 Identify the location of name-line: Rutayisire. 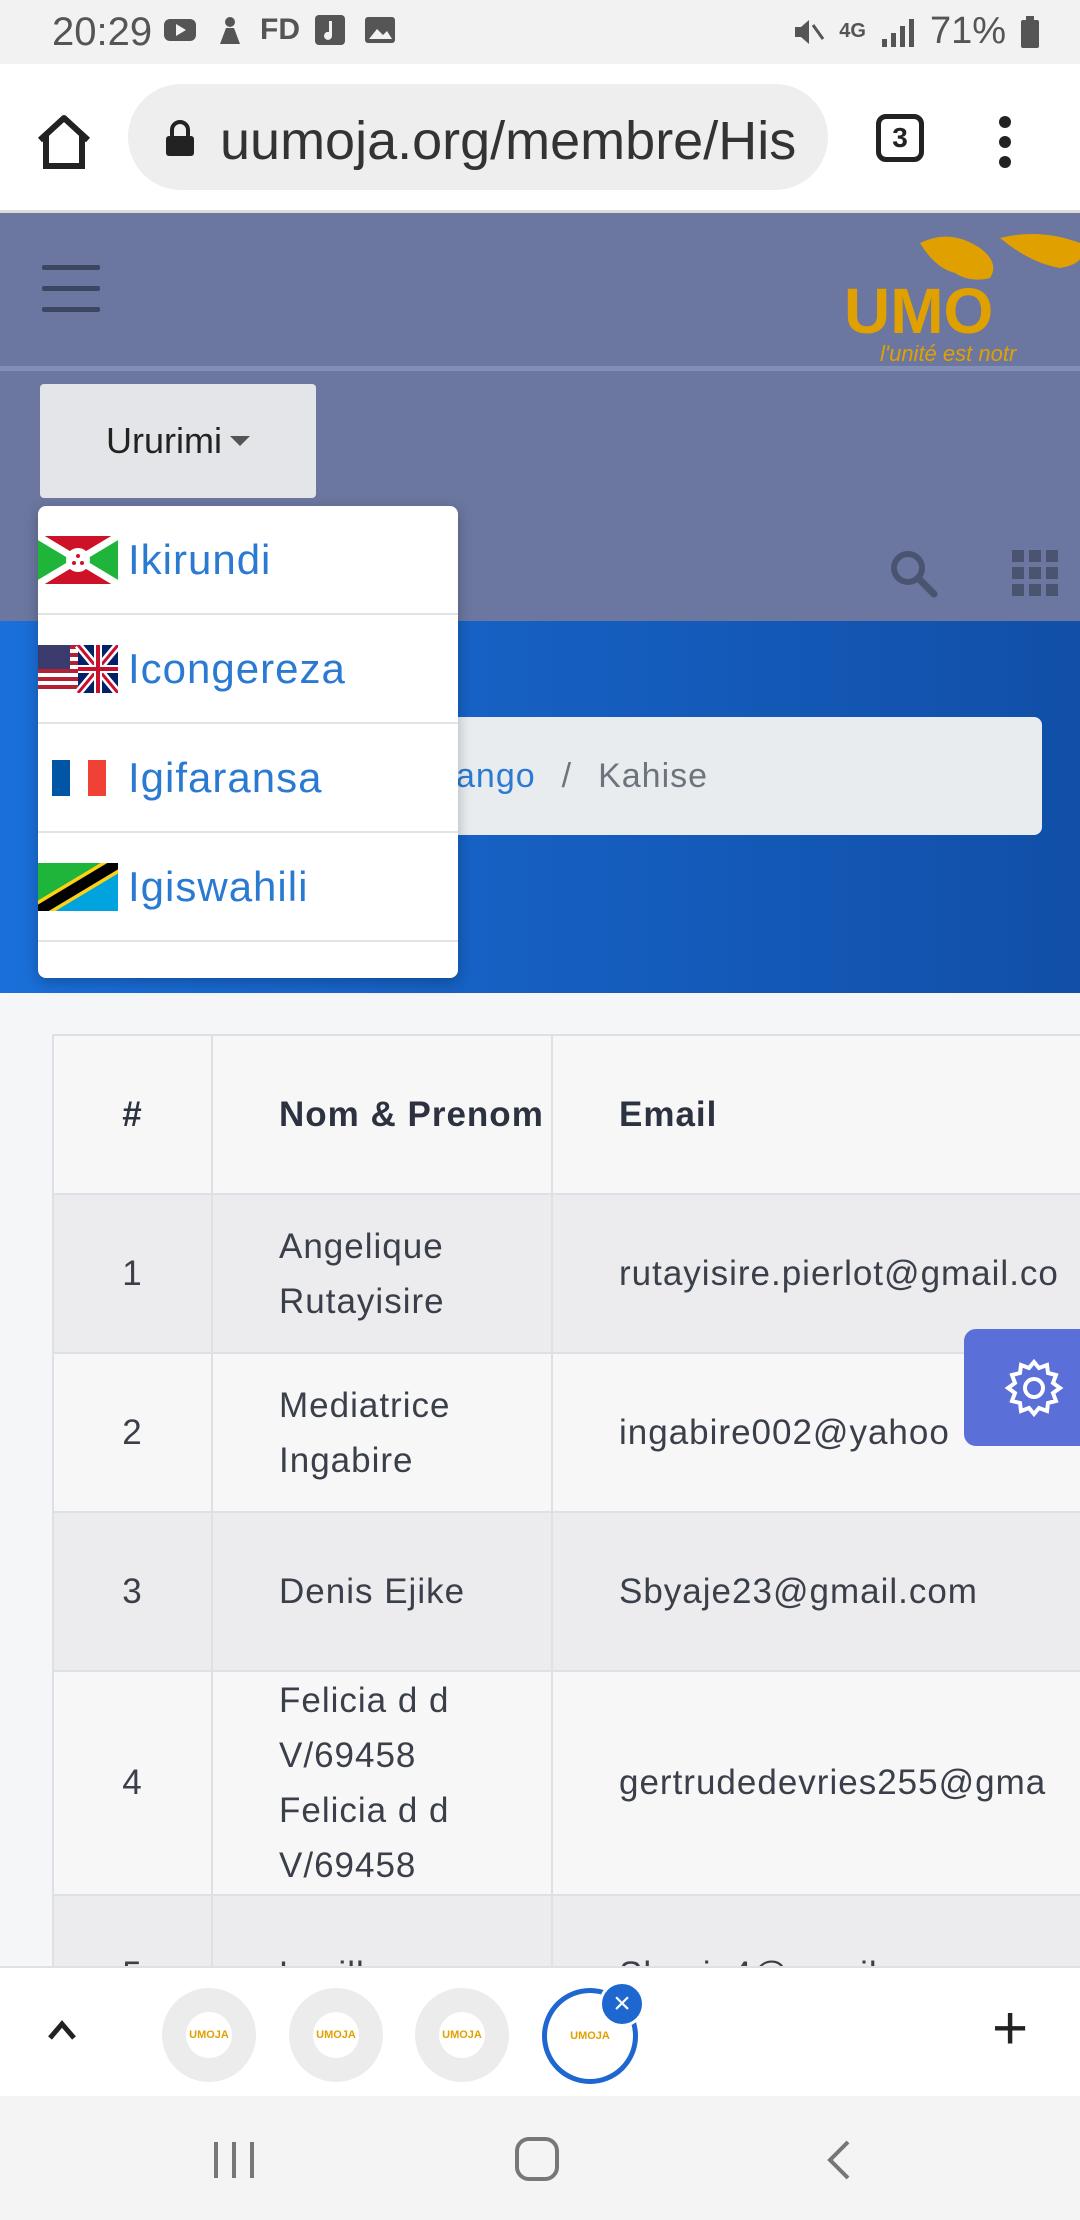
(362, 1301).